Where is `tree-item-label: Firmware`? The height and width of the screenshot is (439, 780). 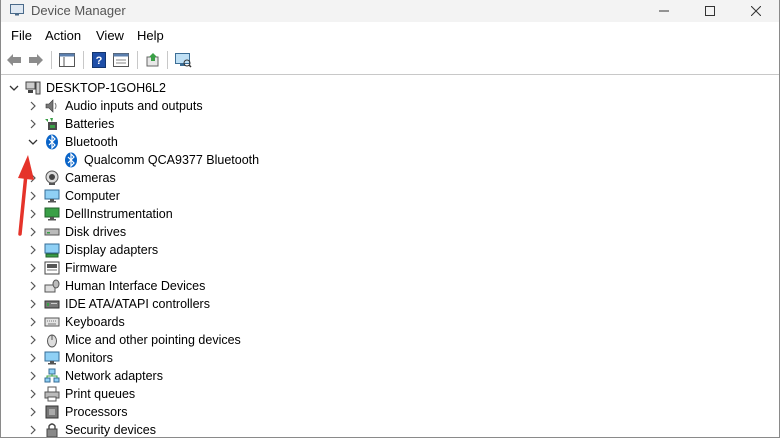
tree-item-label: Firmware is located at coordinates (91, 268).